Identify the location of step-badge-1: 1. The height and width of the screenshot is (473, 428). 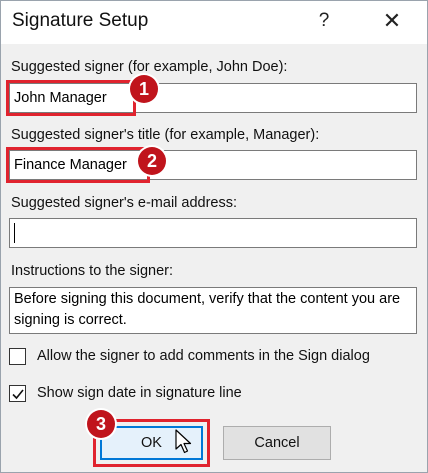
(144, 89).